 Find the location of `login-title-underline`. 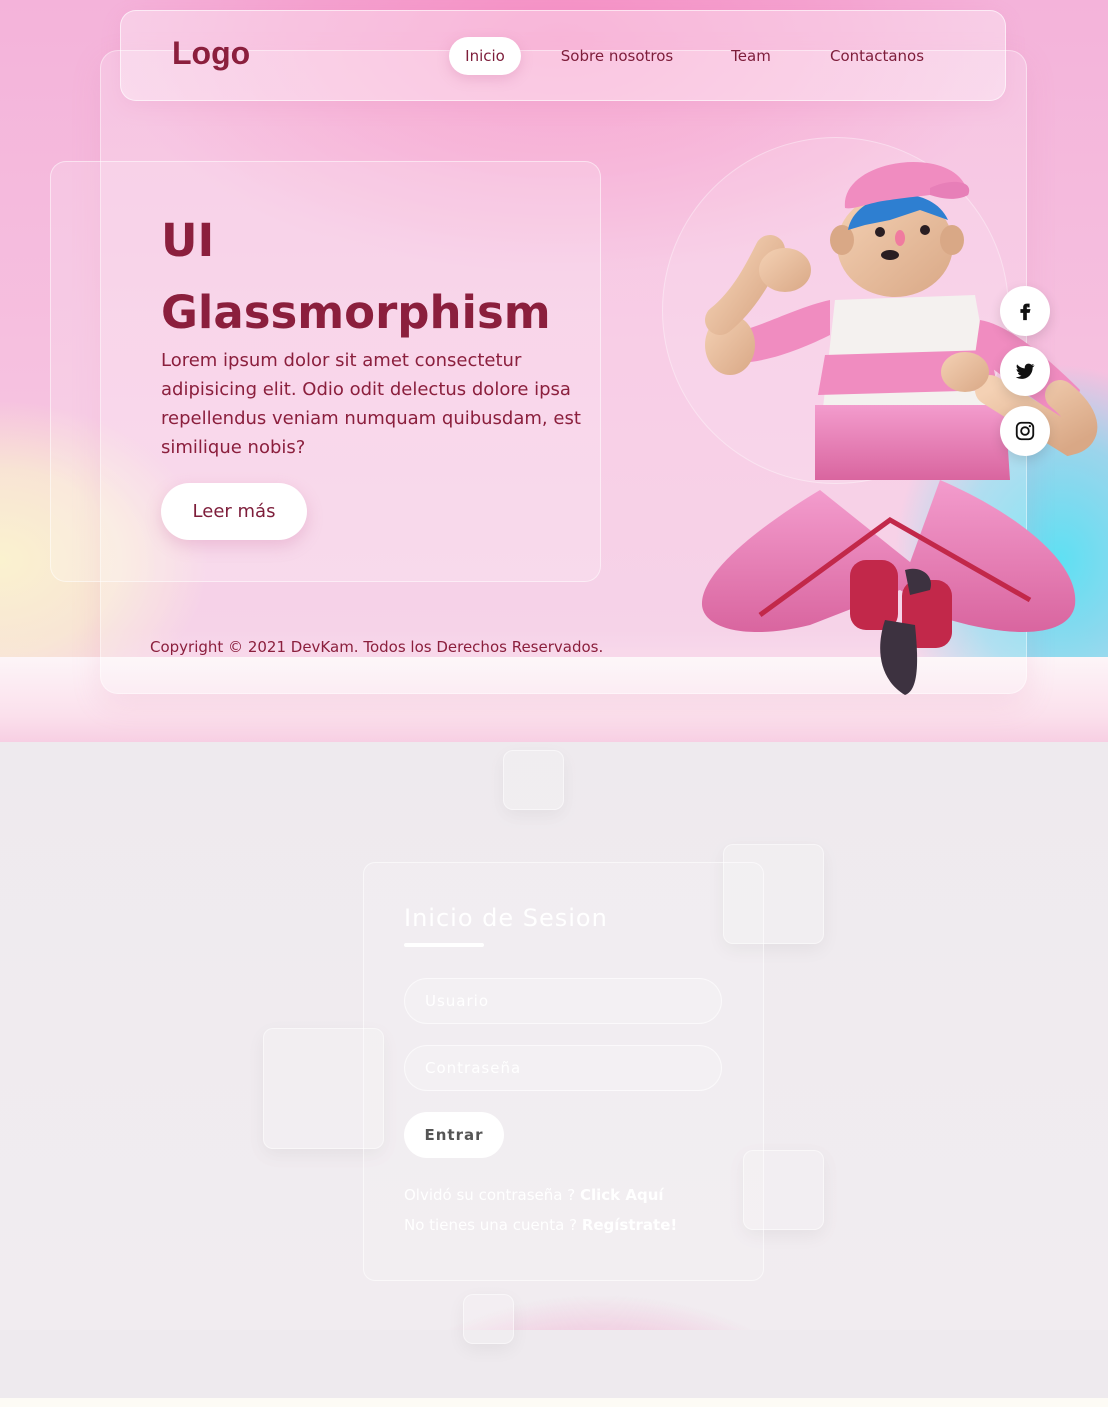

login-title-underline is located at coordinates (444, 945).